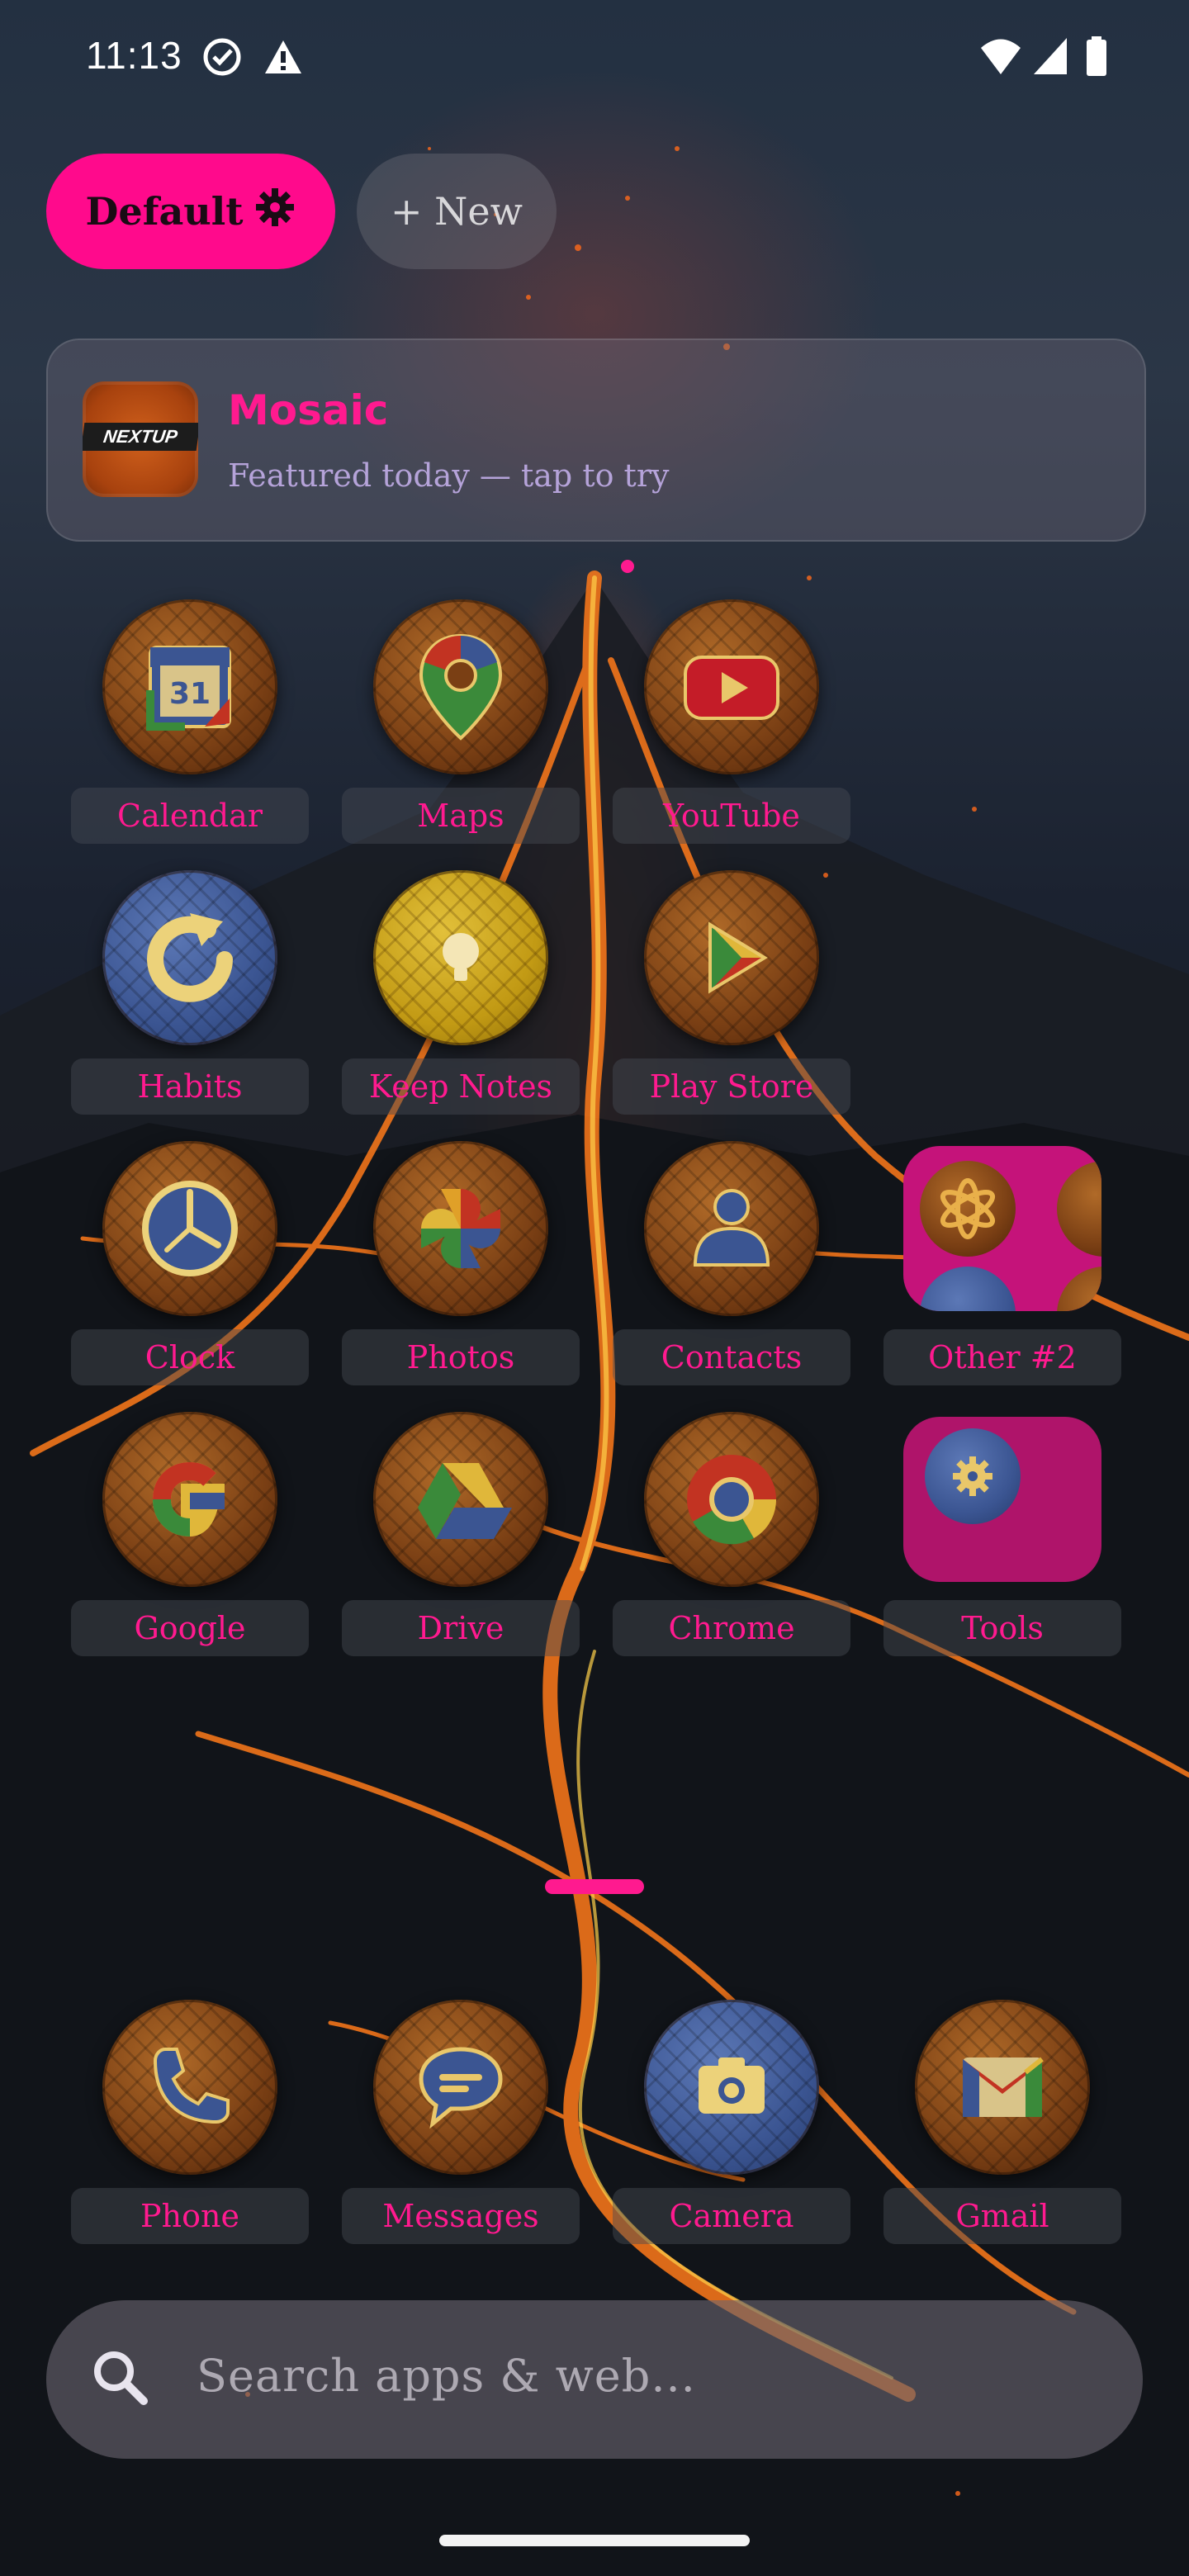 The height and width of the screenshot is (2576, 1189). Describe the element at coordinates (731, 2216) in the screenshot. I see `app-label: Camera` at that location.